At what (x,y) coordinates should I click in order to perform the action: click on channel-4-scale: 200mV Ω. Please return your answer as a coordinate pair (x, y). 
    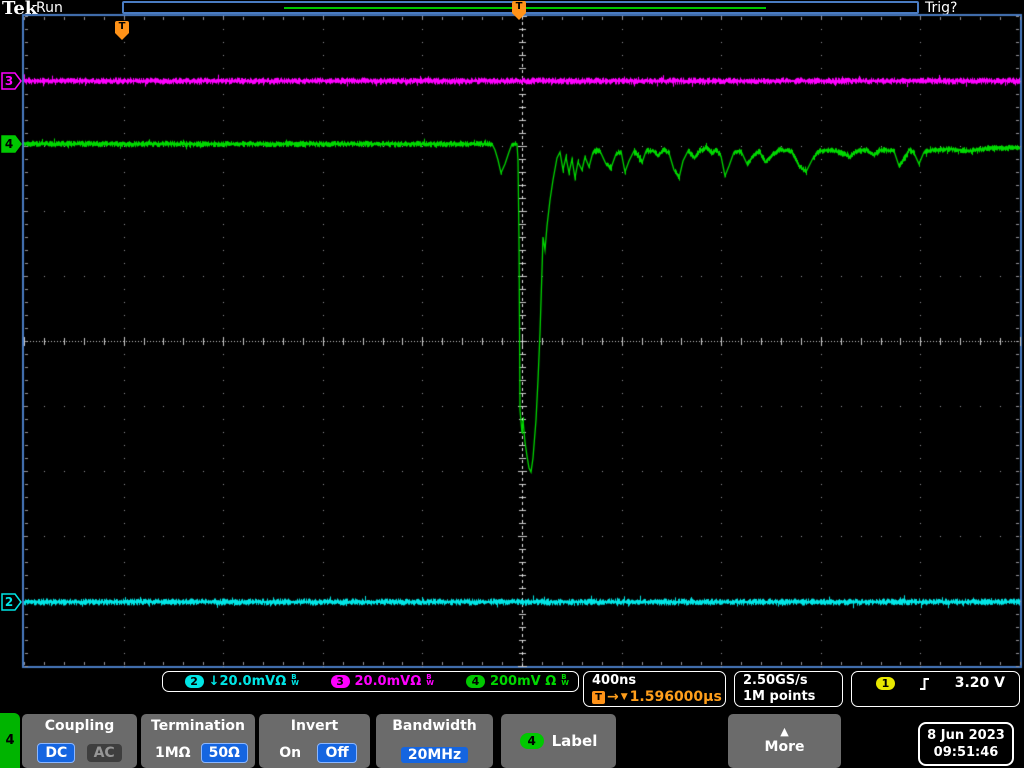
    Looking at the image, I should click on (523, 681).